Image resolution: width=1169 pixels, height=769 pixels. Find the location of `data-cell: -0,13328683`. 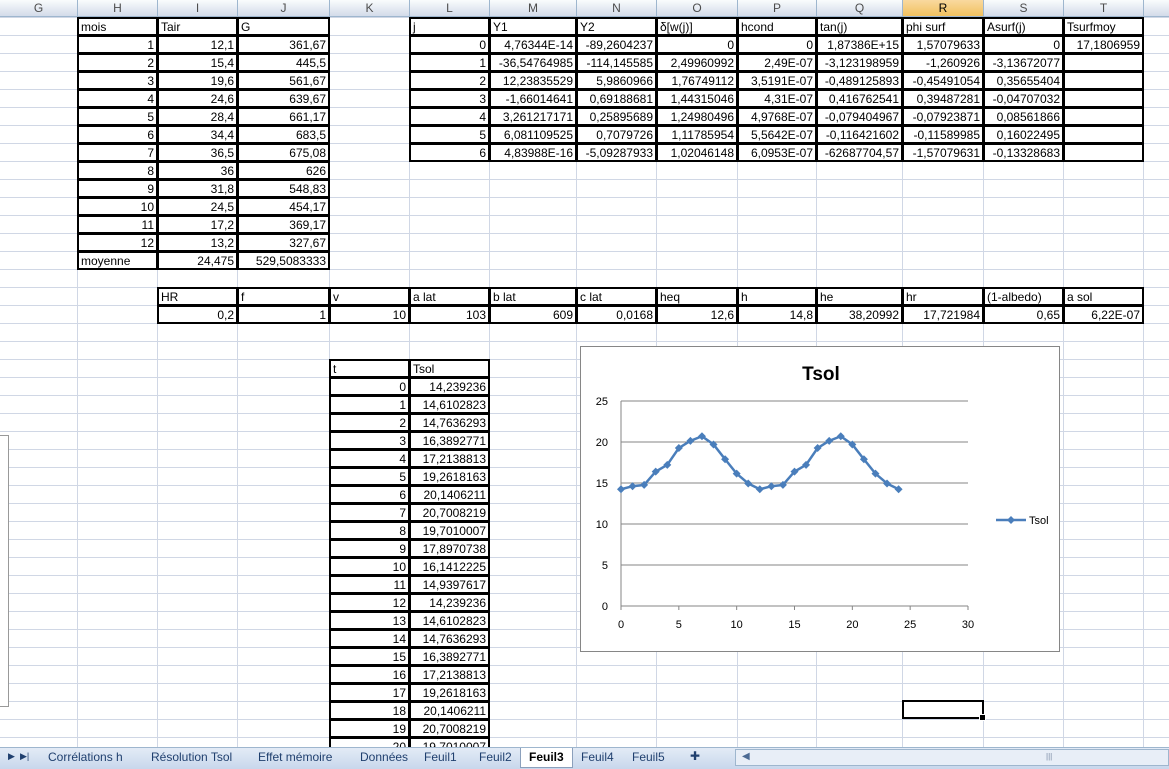

data-cell: -0,13328683 is located at coordinates (1023, 152).